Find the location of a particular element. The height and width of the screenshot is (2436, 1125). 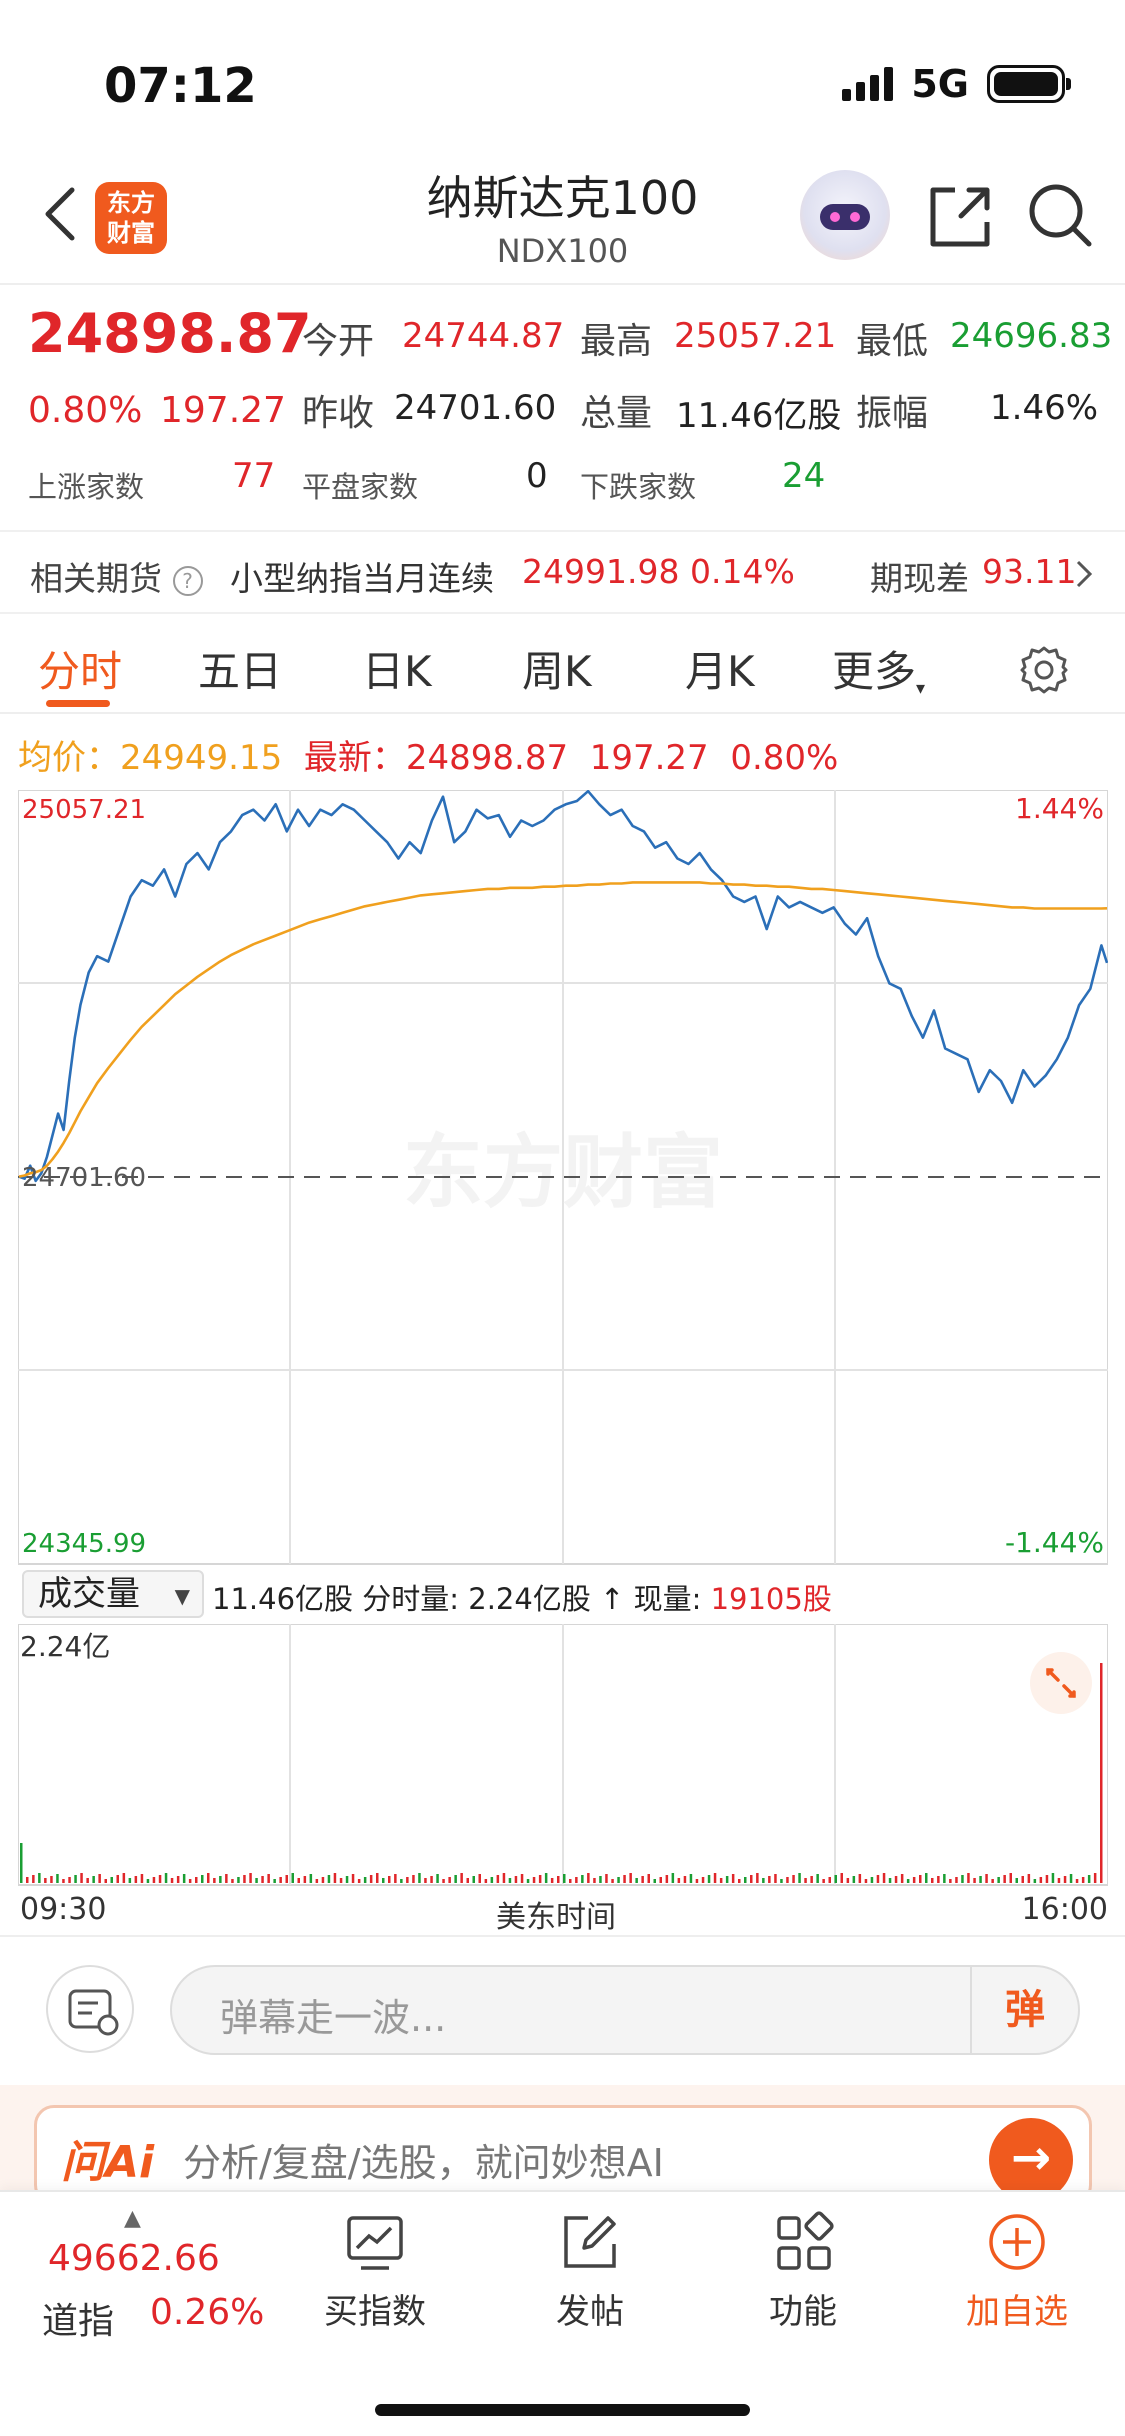

post-button: 发帖 is located at coordinates (590, 2271).